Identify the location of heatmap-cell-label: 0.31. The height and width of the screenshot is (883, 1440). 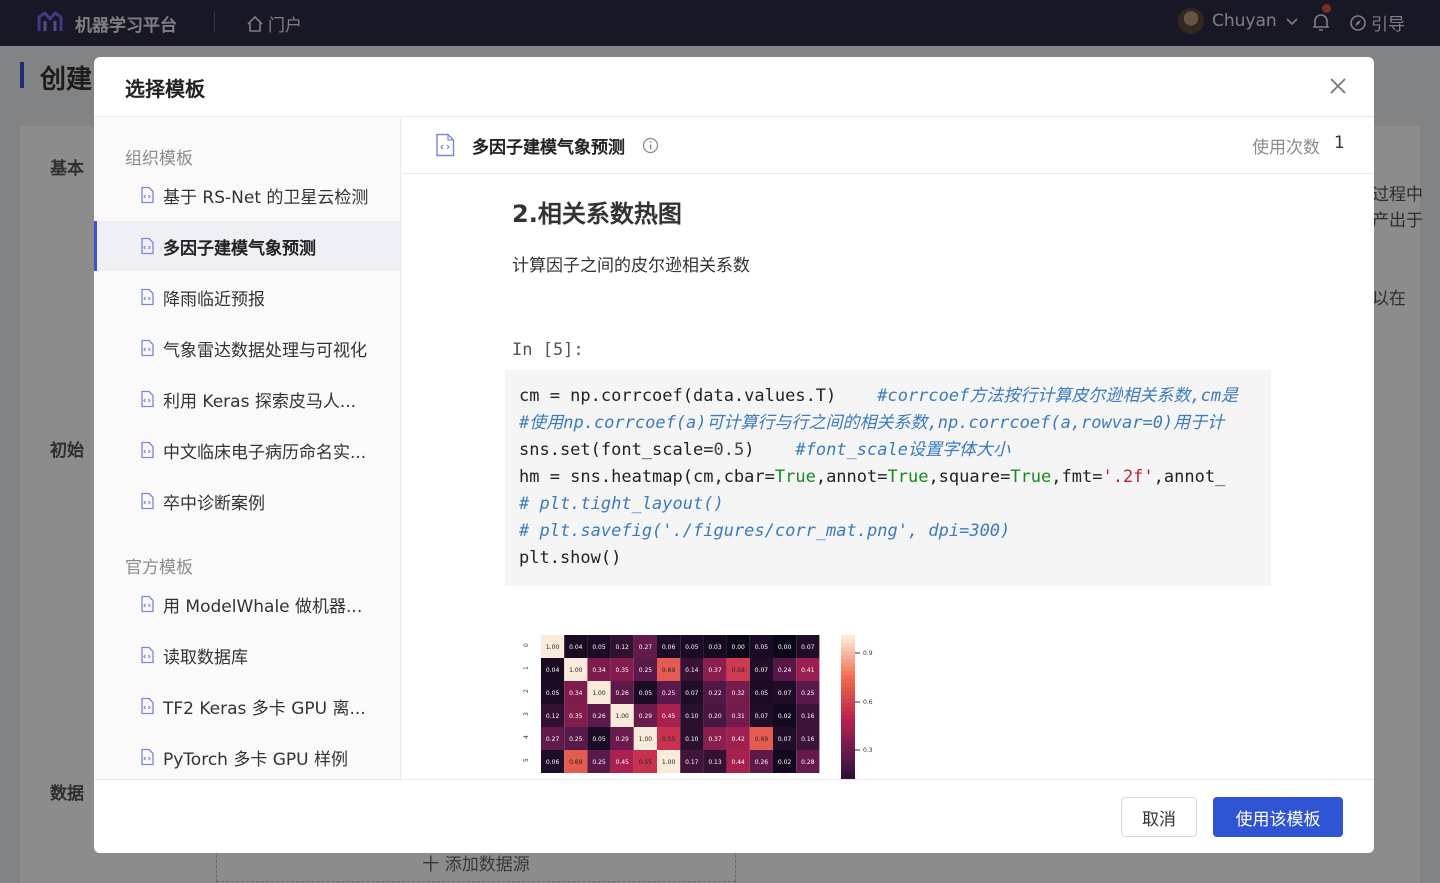
(739, 716).